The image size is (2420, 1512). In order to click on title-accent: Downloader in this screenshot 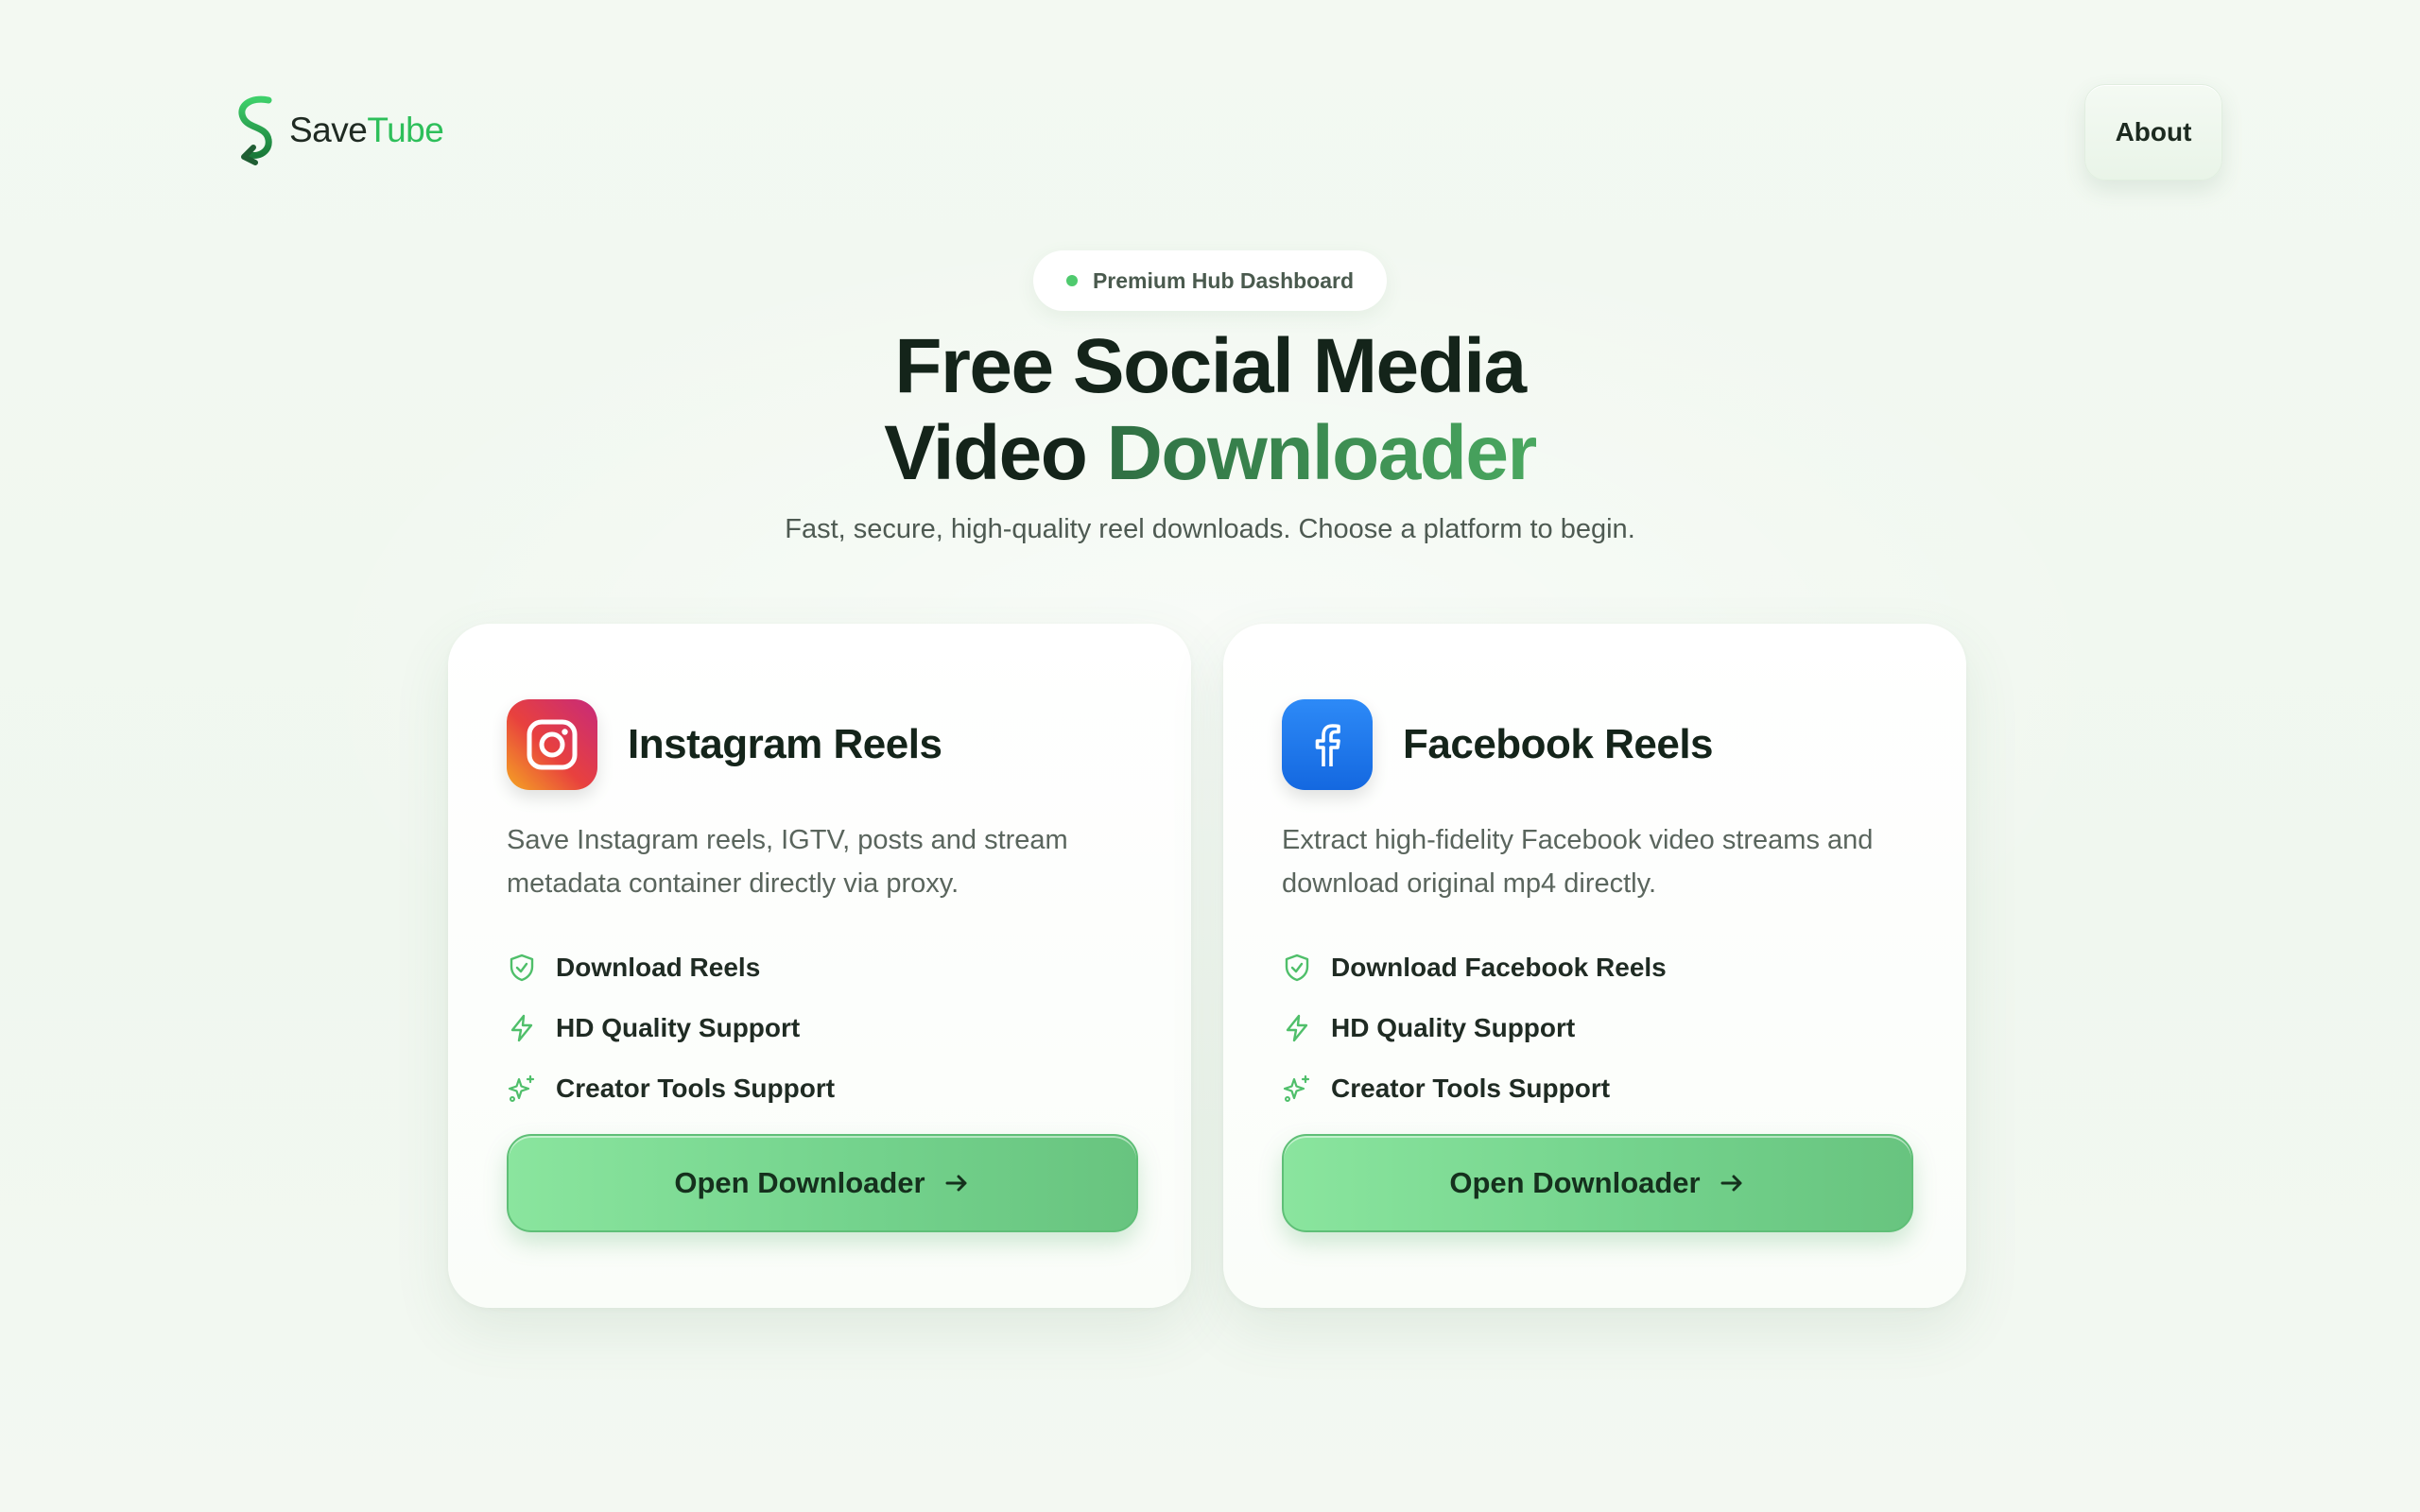, I will do `click(1322, 453)`.